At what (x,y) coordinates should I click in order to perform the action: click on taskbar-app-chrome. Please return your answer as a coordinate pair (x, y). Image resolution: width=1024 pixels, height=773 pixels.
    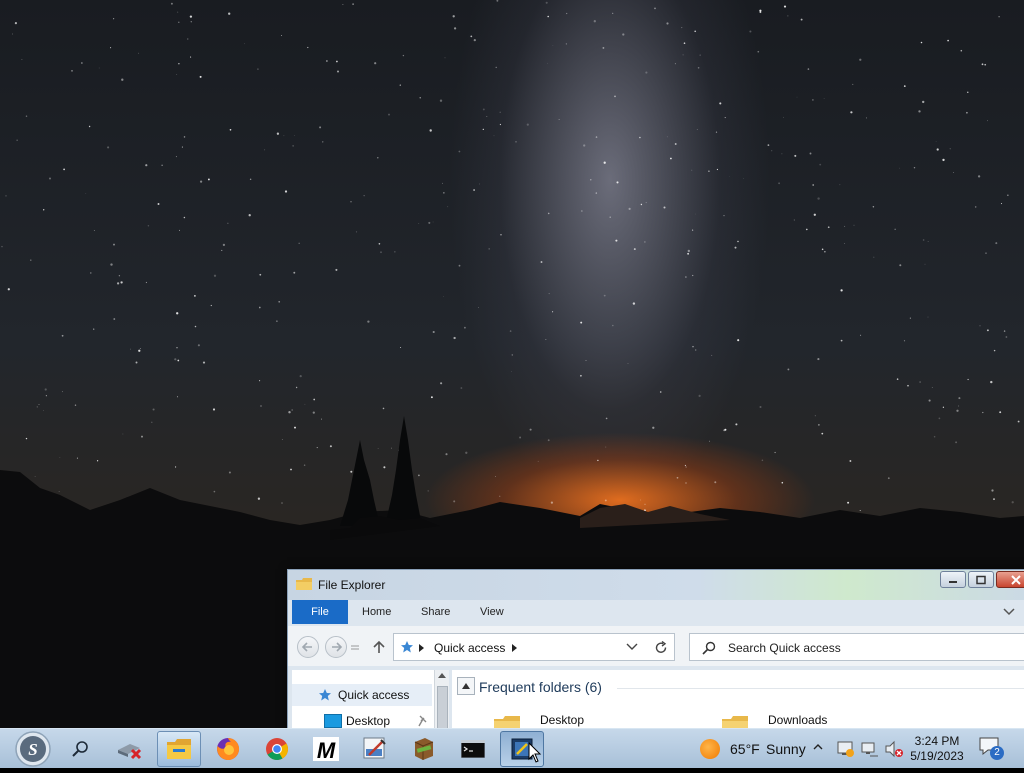
    Looking at the image, I should click on (277, 749).